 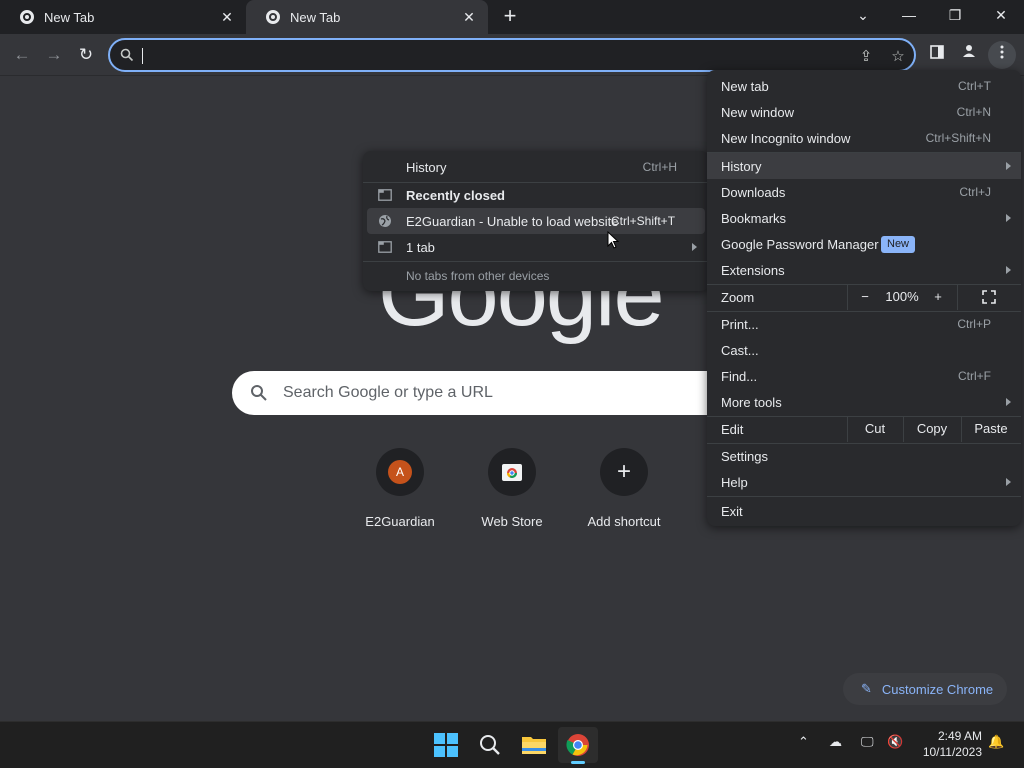 I want to click on menu-label: More tools, so click(x=751, y=402).